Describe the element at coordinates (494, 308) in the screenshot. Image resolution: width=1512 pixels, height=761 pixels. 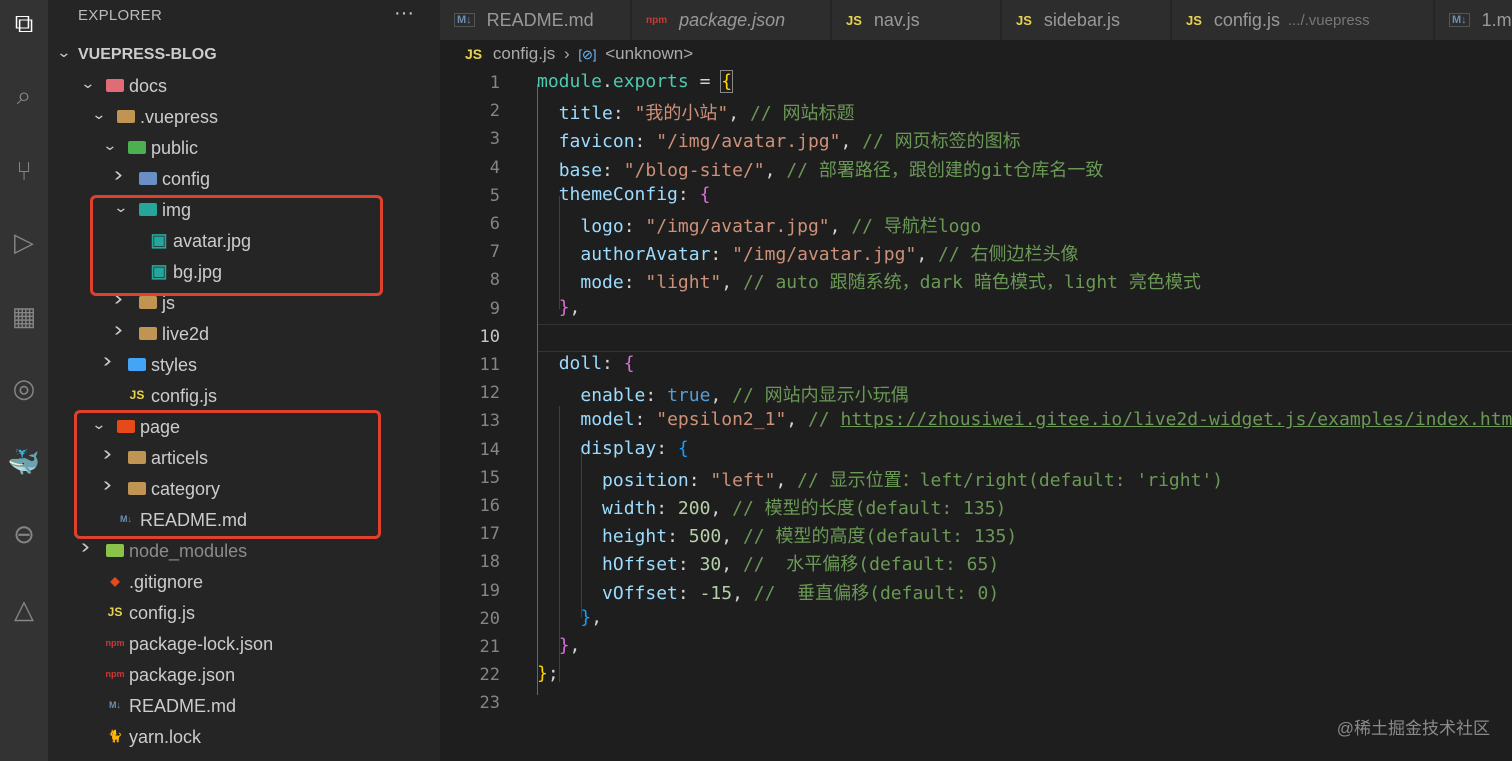
I see `line-number: 9` at that location.